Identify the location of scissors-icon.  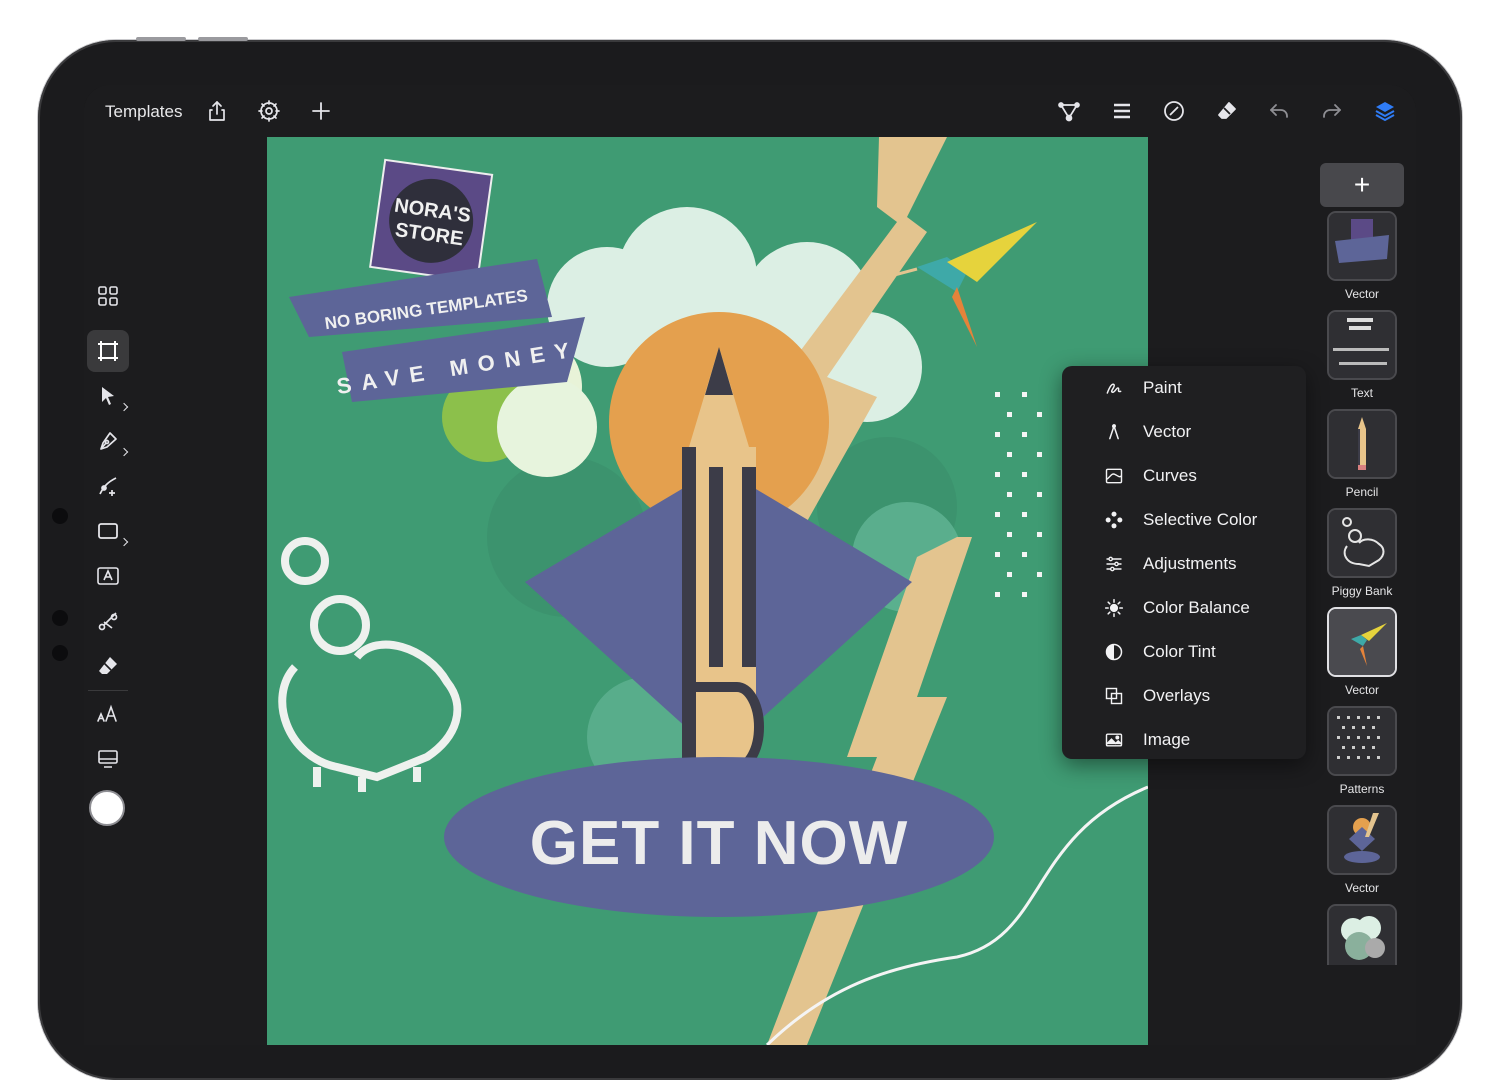
(108, 621).